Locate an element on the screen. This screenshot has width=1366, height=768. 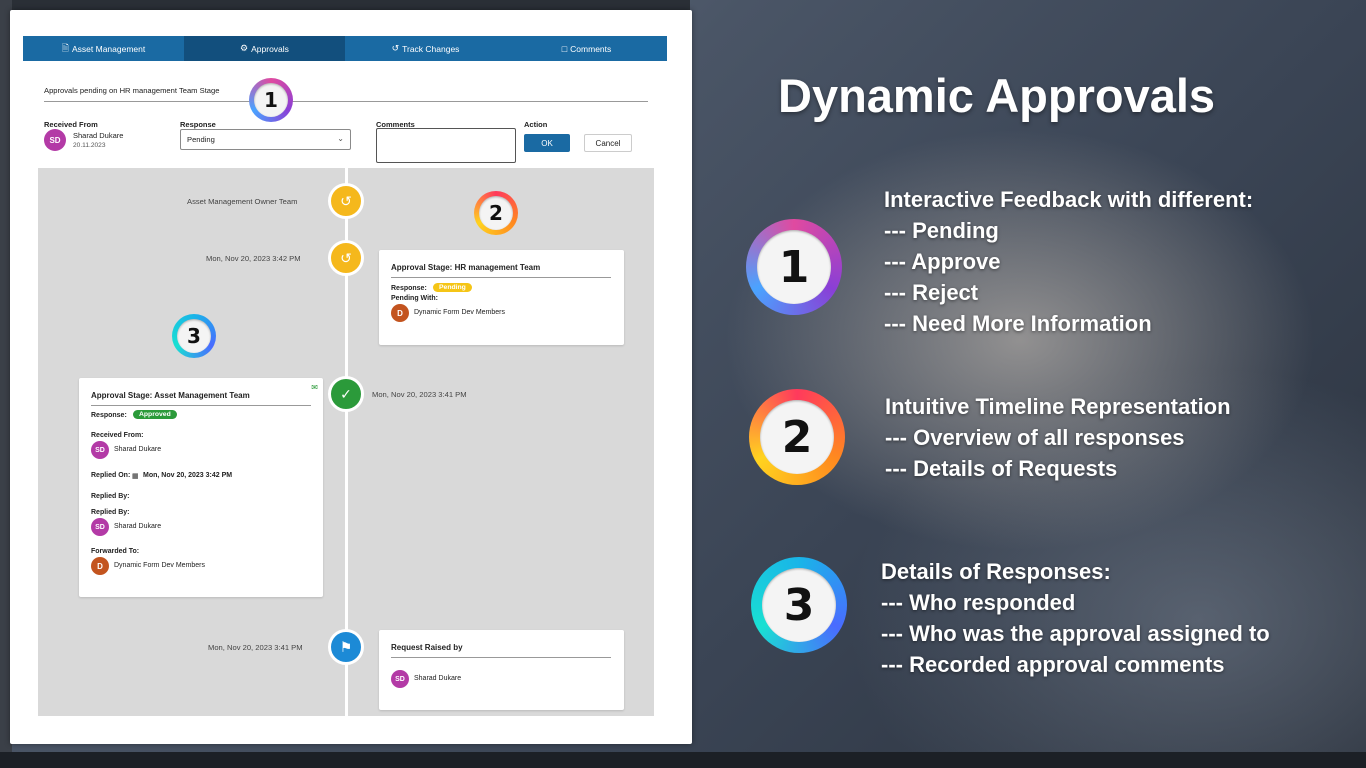
marker-3: 3 is located at coordinates (194, 336).